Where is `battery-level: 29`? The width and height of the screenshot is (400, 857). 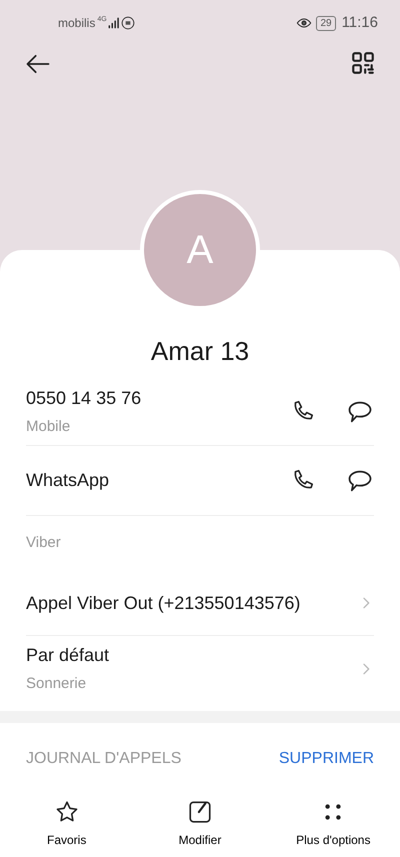 battery-level: 29 is located at coordinates (326, 23).